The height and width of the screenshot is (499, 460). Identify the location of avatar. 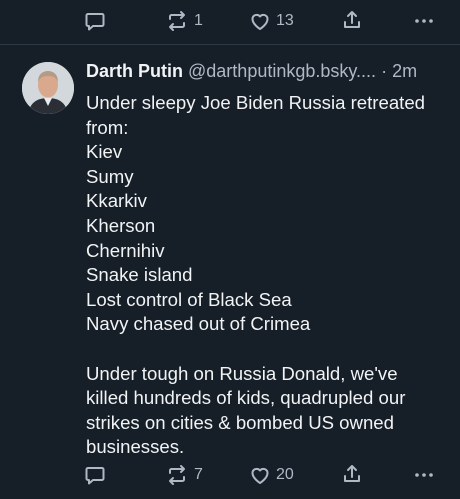
(48, 88).